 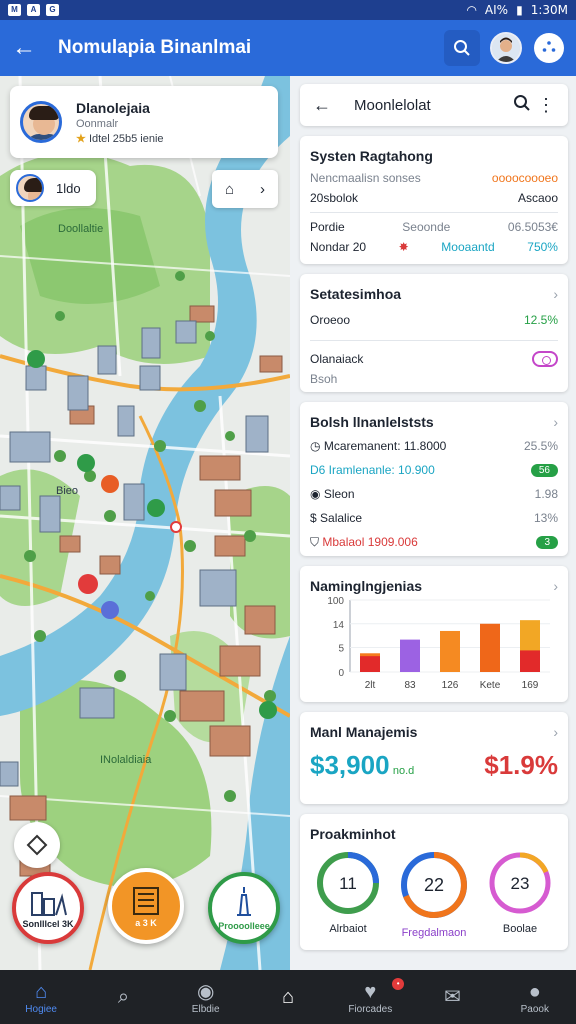 I want to click on panel-title: Moonlelolat, so click(x=392, y=105).